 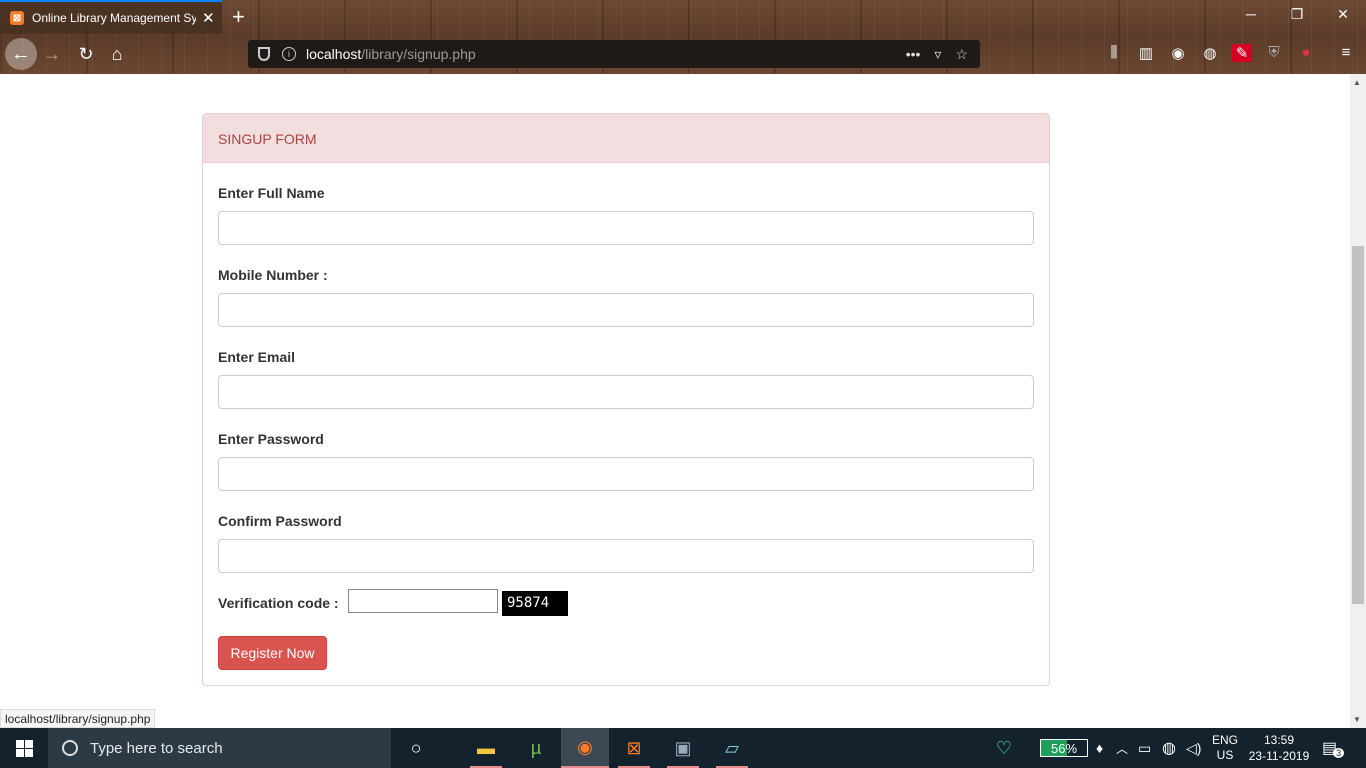 I want to click on language-indicator: ENG US, so click(x=1225, y=748).